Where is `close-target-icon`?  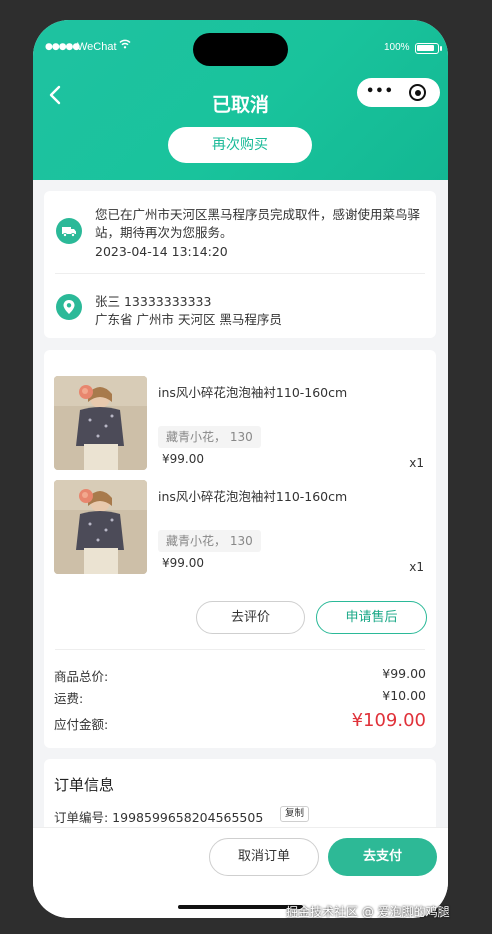 close-target-icon is located at coordinates (417, 92).